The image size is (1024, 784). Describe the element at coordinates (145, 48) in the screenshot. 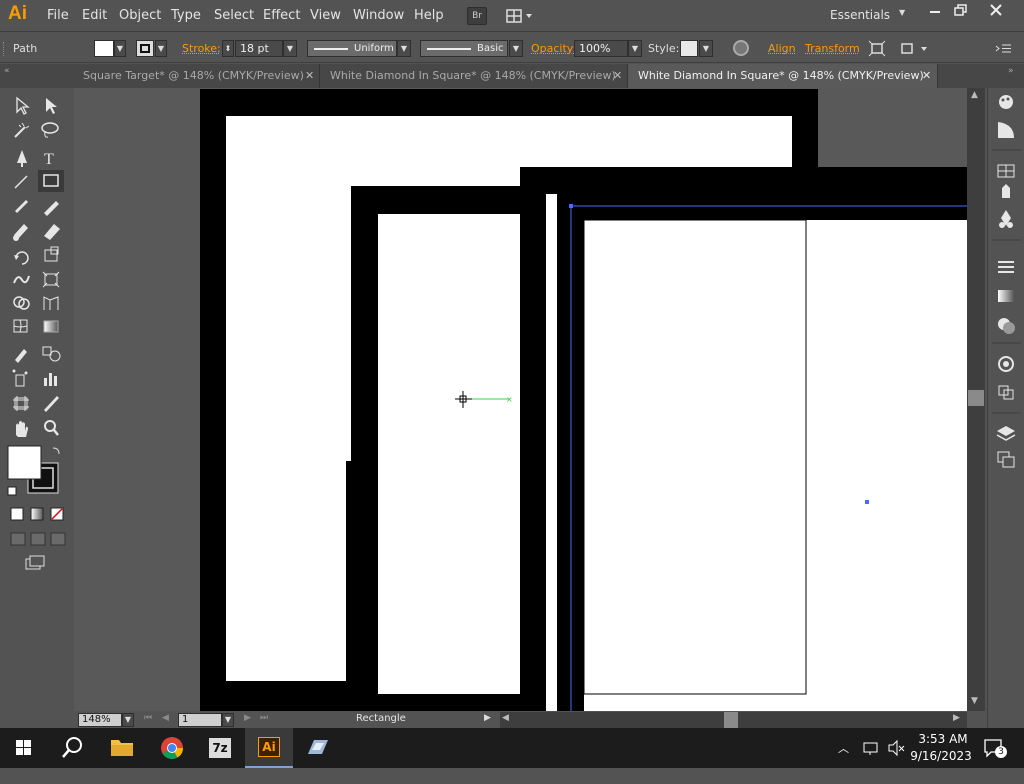

I see `stroke-swatch` at that location.